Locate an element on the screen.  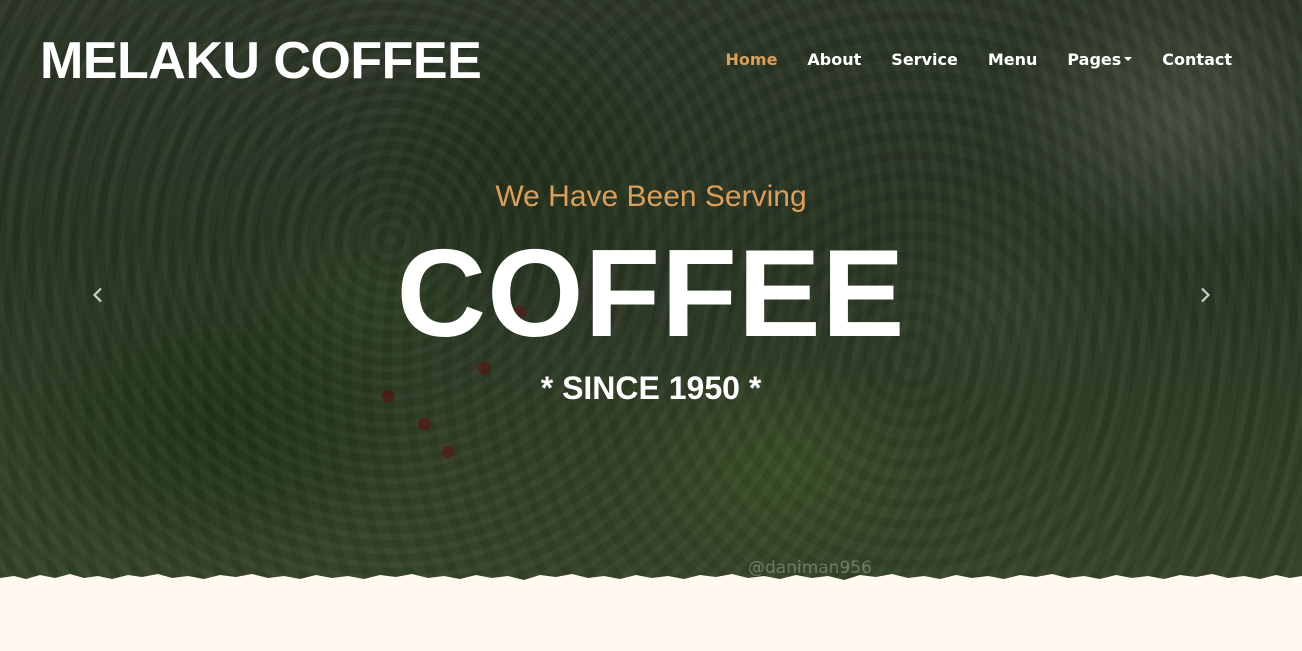
nav-item-contact: Contact is located at coordinates (1197, 60).